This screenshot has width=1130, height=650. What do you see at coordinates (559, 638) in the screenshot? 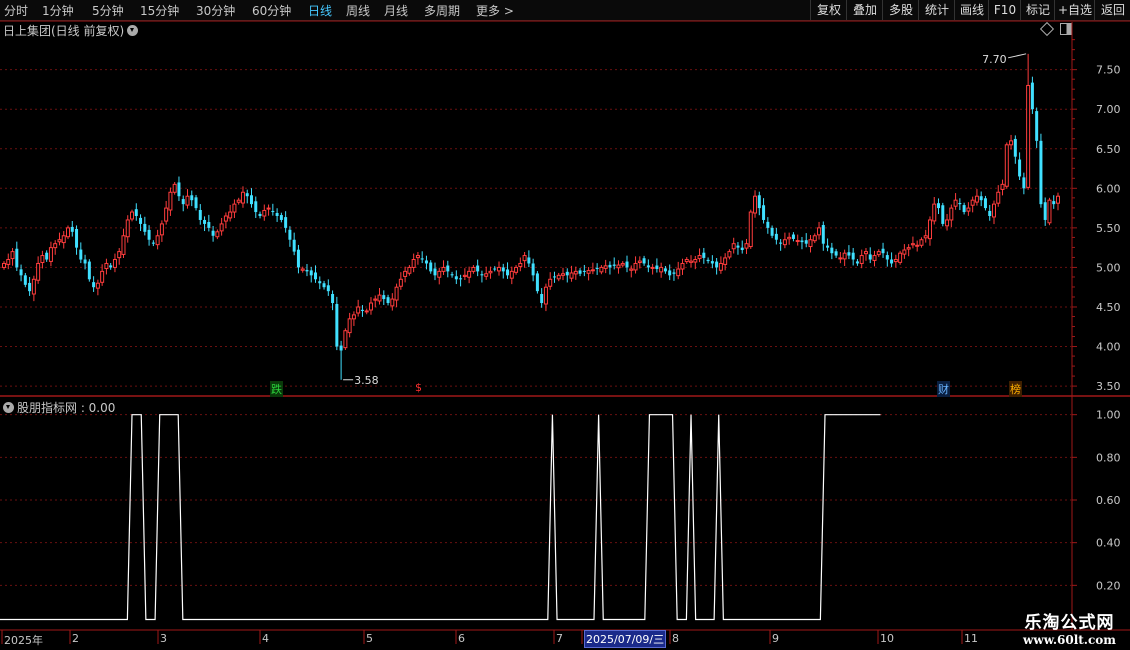
I see `x-tick-label: 7` at bounding box center [559, 638].